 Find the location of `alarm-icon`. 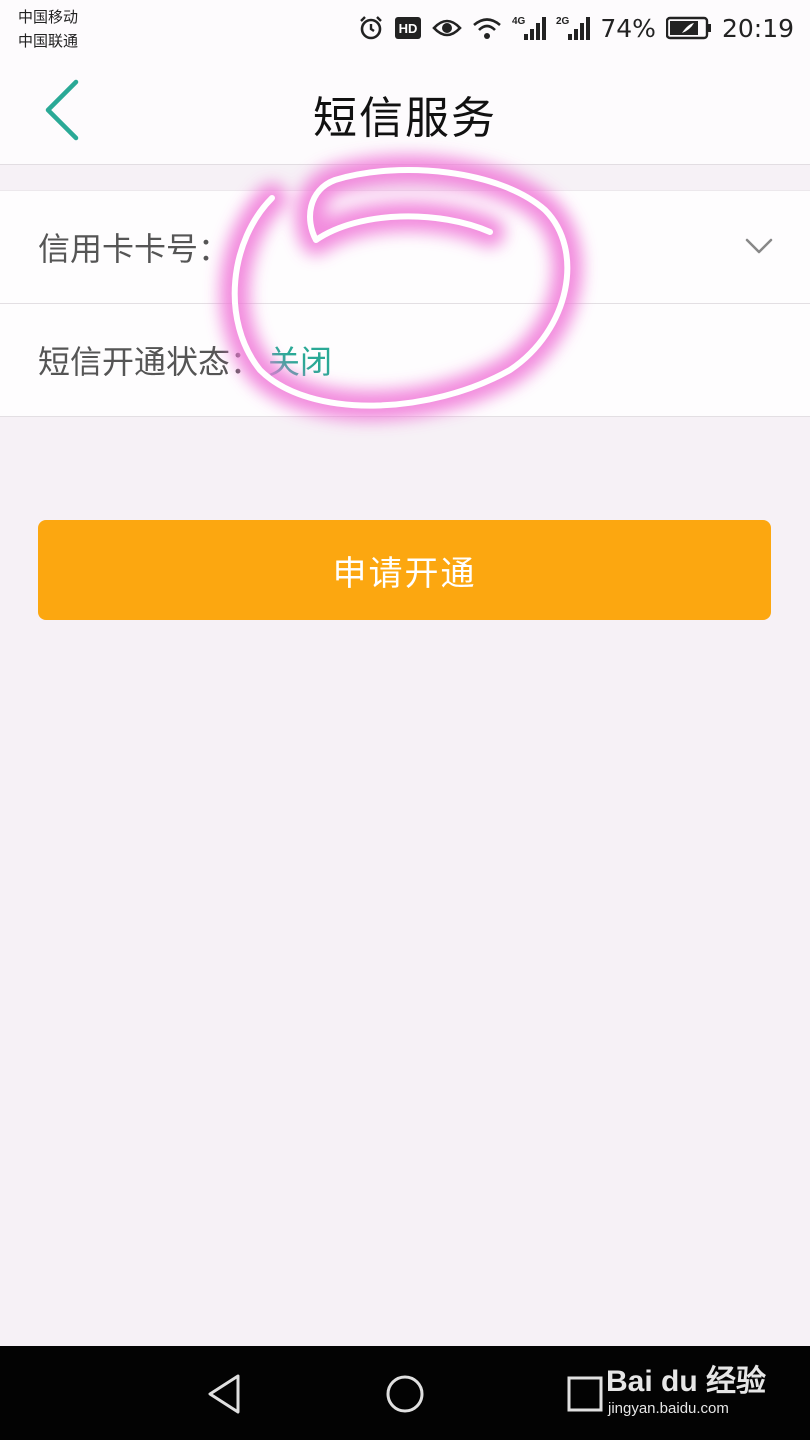

alarm-icon is located at coordinates (371, 28).